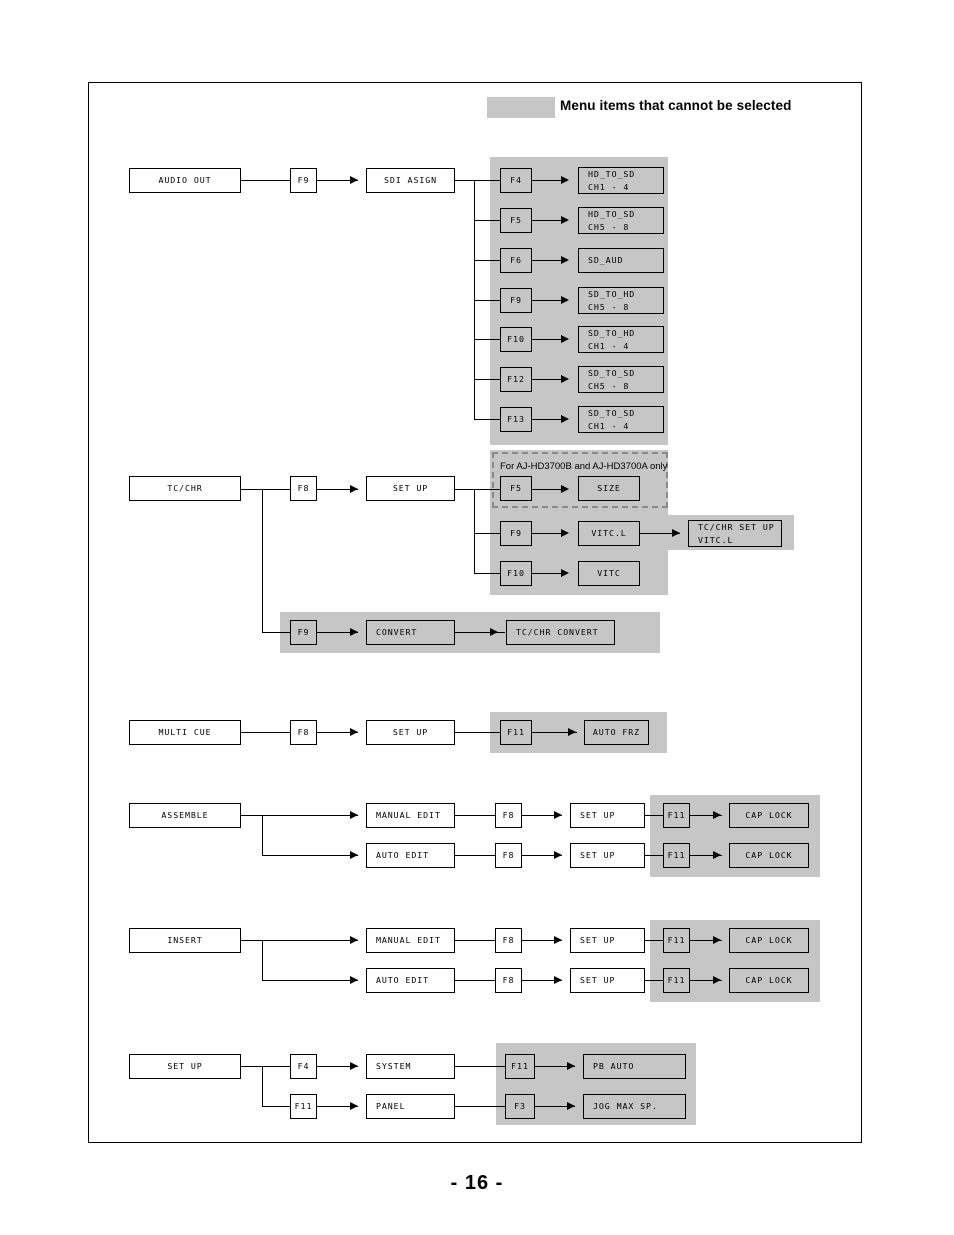 This screenshot has width=954, height=1235. I want to click on menu-item-sd-to-sd-ch1-4: SD_TO_SD CH1 - 4, so click(621, 419).